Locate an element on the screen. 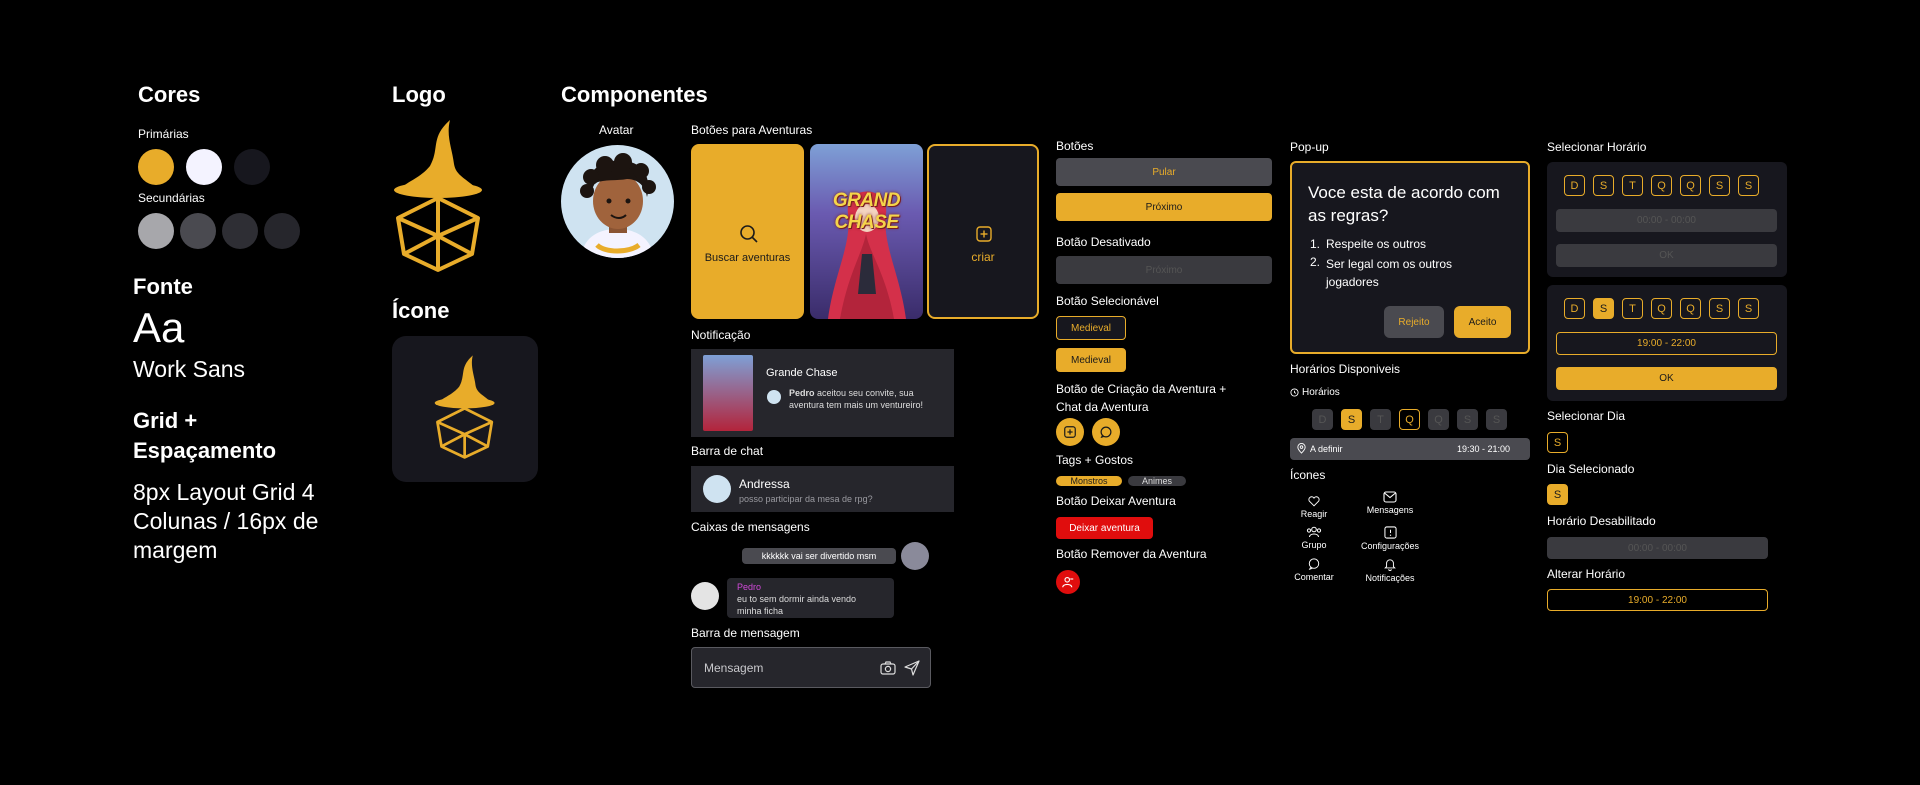  icone-title: Ícone is located at coordinates (421, 310).